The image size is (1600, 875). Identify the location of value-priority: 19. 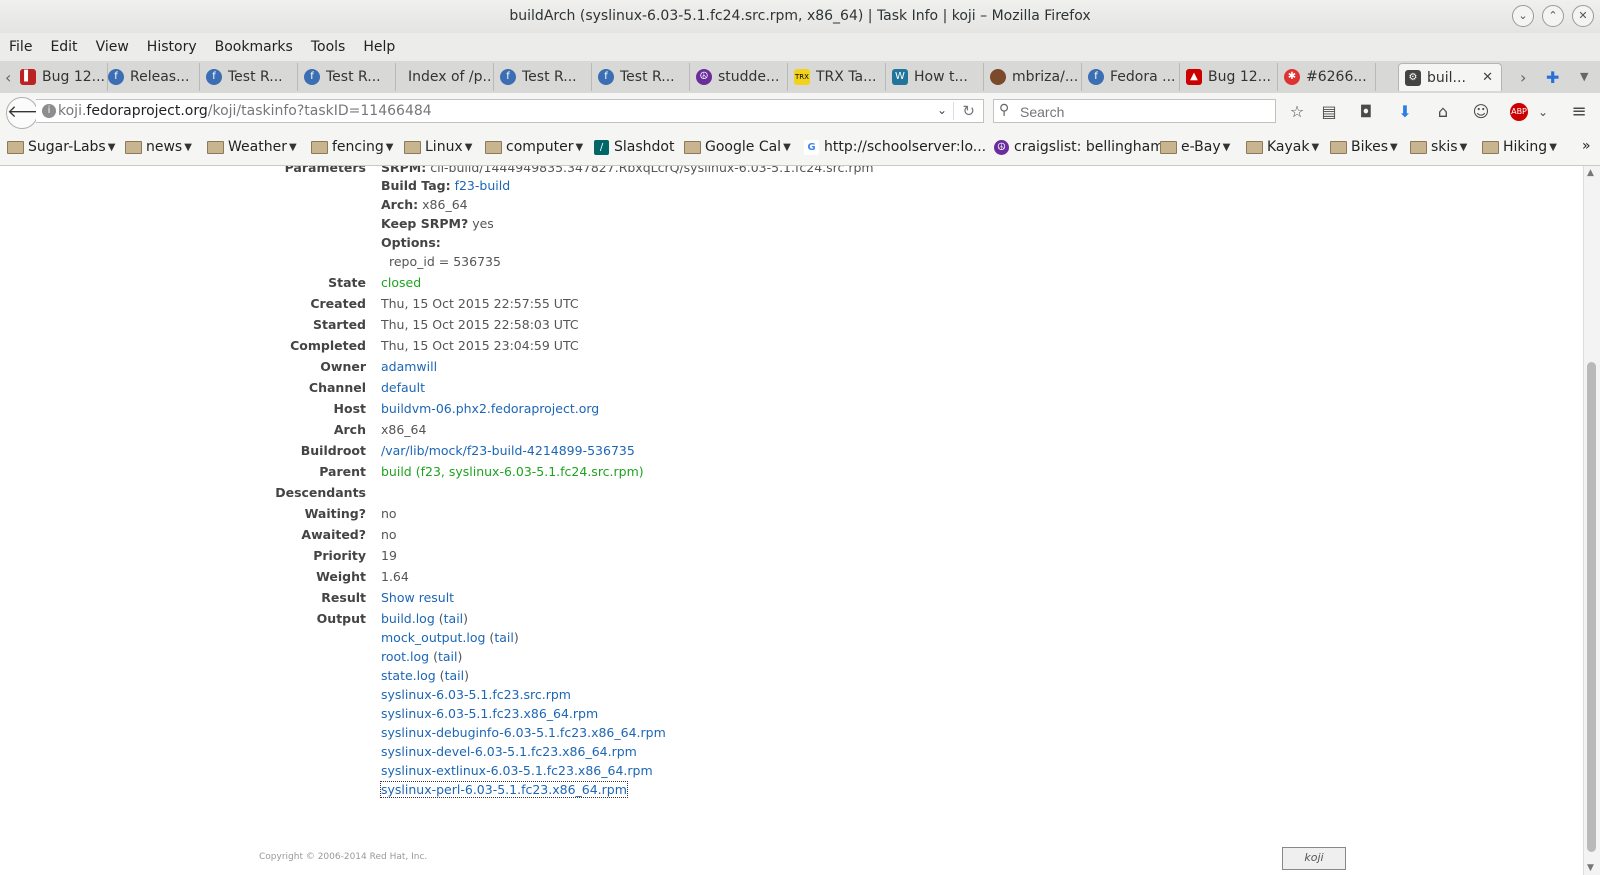
(389, 555).